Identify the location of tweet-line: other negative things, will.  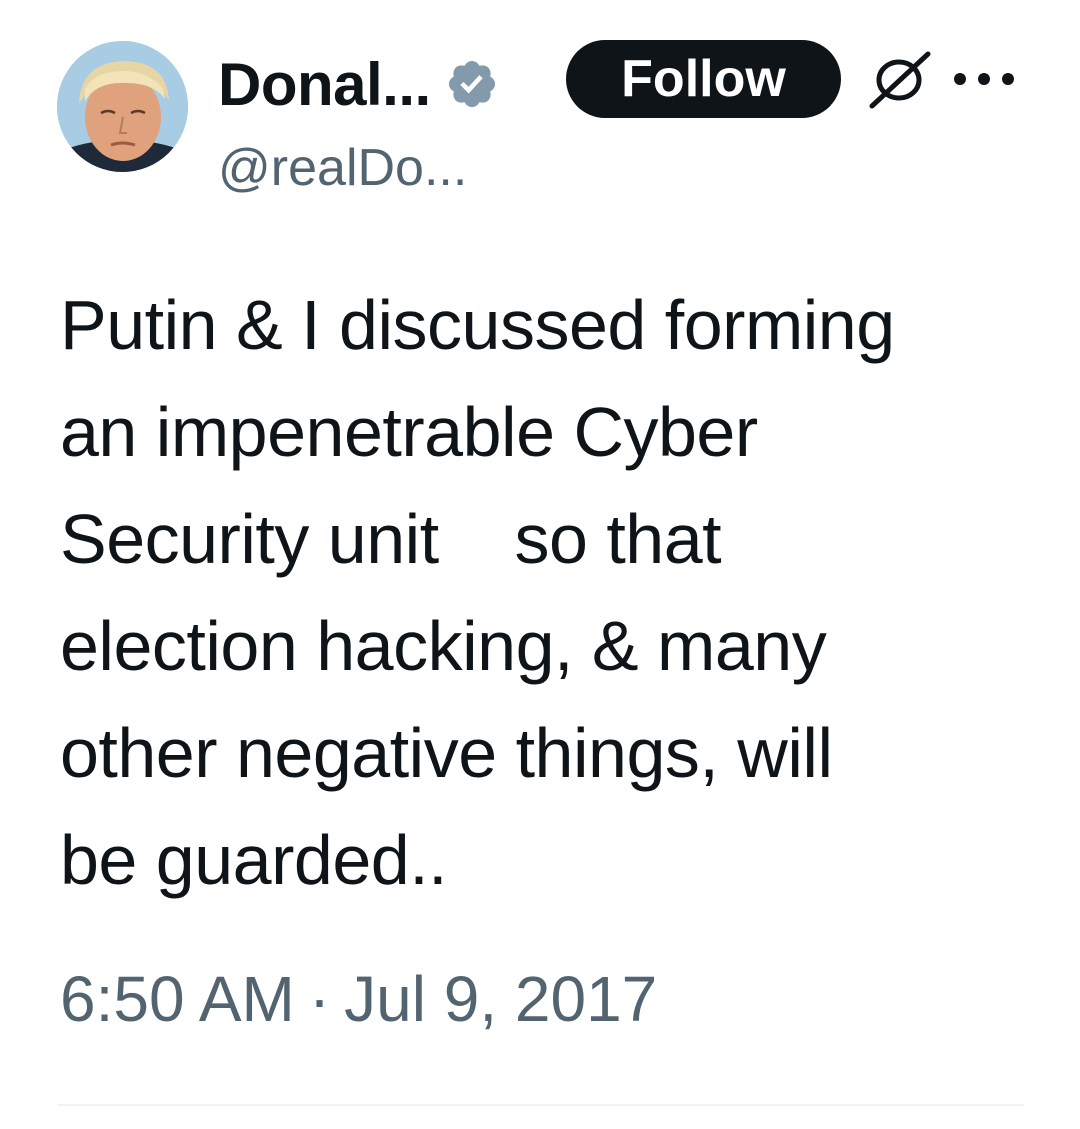
(446, 753).